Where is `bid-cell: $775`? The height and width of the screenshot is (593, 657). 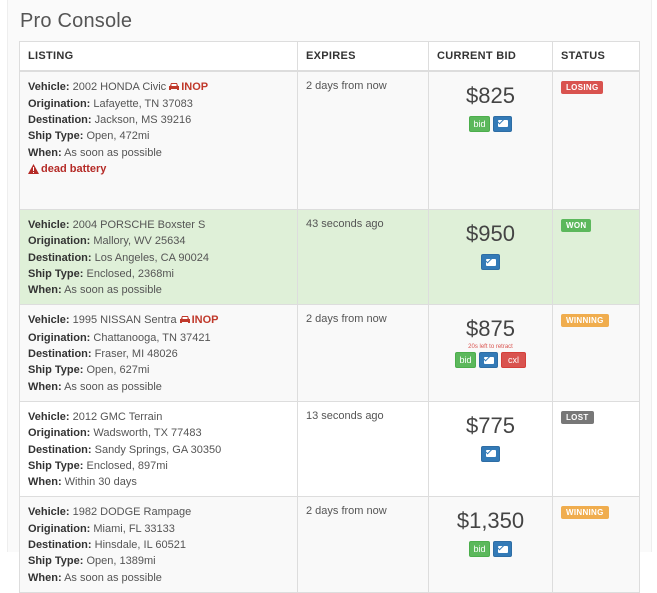
bid-cell: $775 is located at coordinates (490, 449).